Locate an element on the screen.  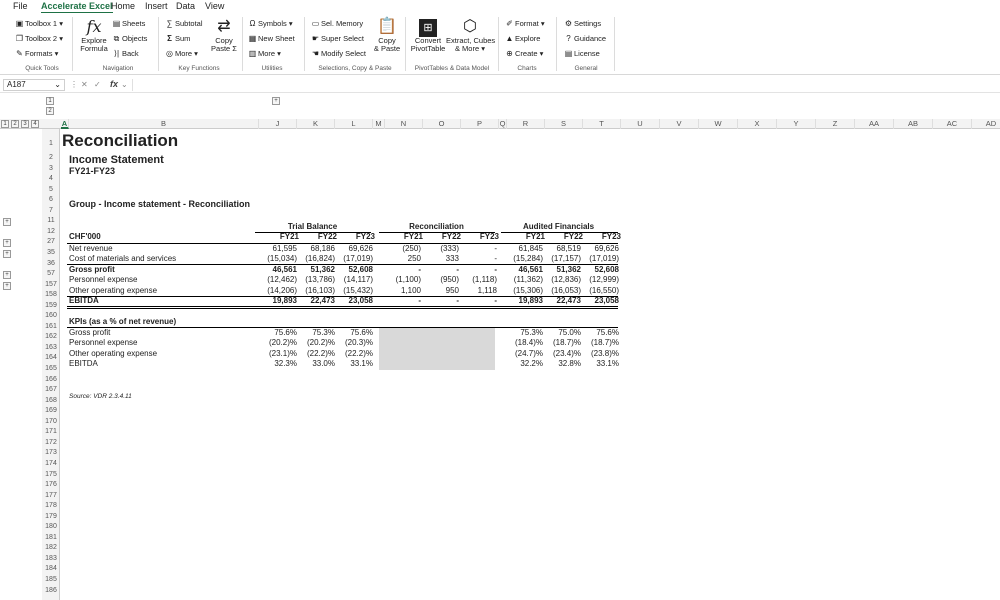
column-header-l: L is located at coordinates (354, 124).